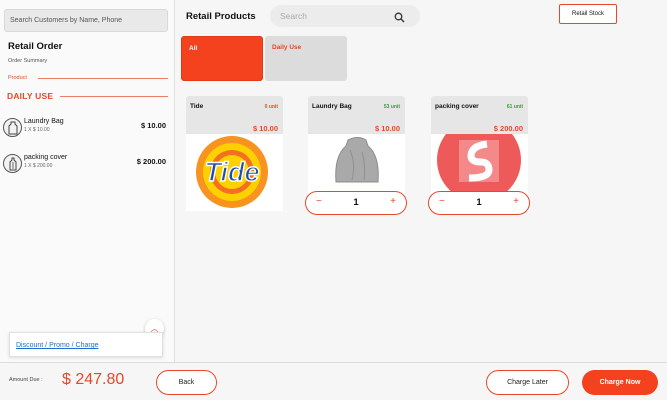 This screenshot has height=400, width=667. Describe the element at coordinates (12, 127) in the screenshot. I see `laundry-bag-icon` at that location.